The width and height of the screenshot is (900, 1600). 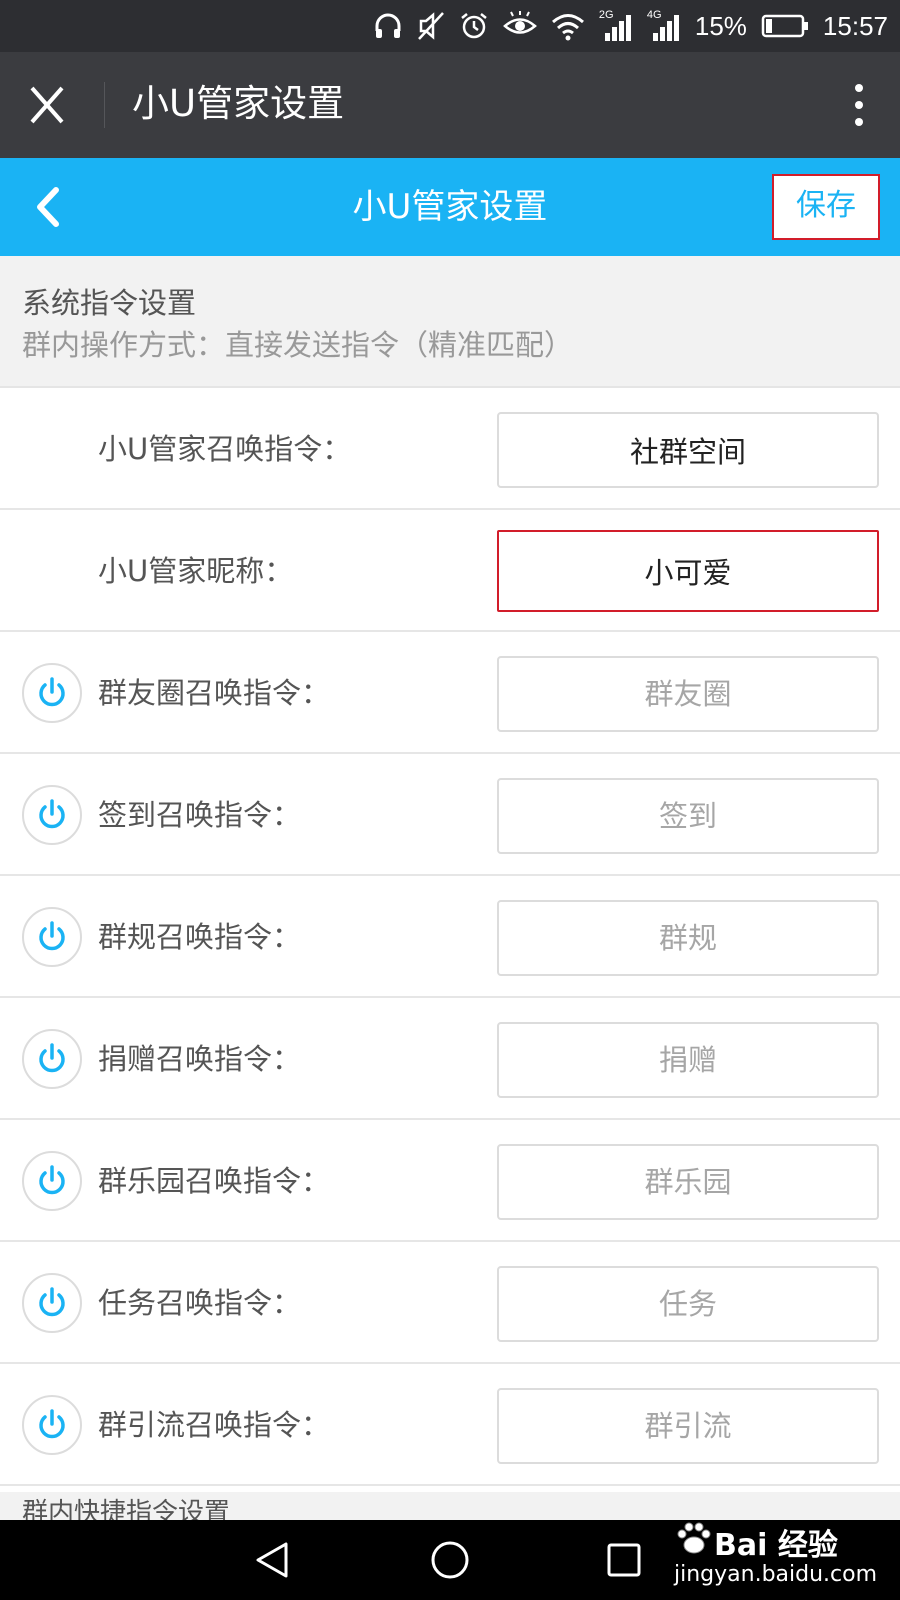 What do you see at coordinates (450, 1303) in the screenshot?
I see `setting-row-task: 任务召唤指令：` at bounding box center [450, 1303].